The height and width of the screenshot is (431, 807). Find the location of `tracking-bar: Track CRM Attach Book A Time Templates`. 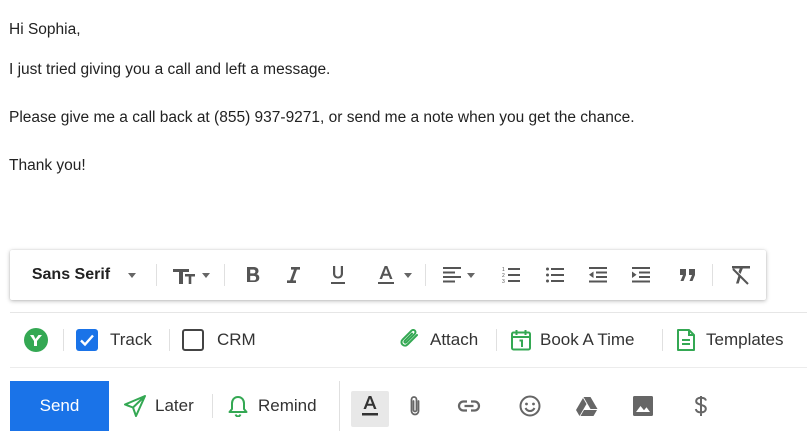

tracking-bar: Track CRM Attach Book A Time Templates is located at coordinates (408, 340).